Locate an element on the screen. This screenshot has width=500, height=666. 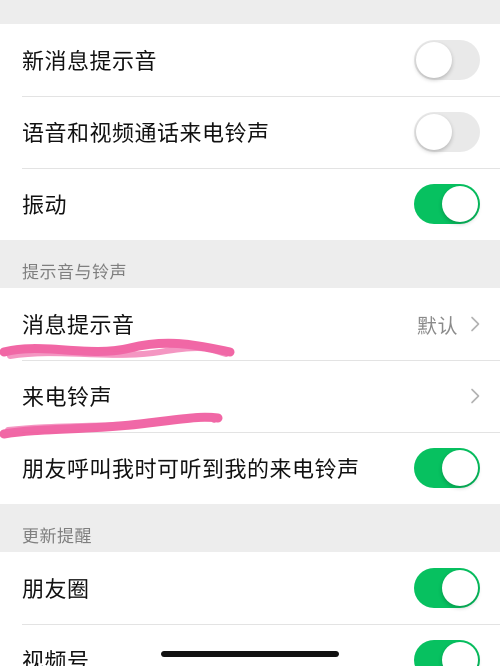
row-label: 语音和视频通话来电铃声 is located at coordinates (146, 134).